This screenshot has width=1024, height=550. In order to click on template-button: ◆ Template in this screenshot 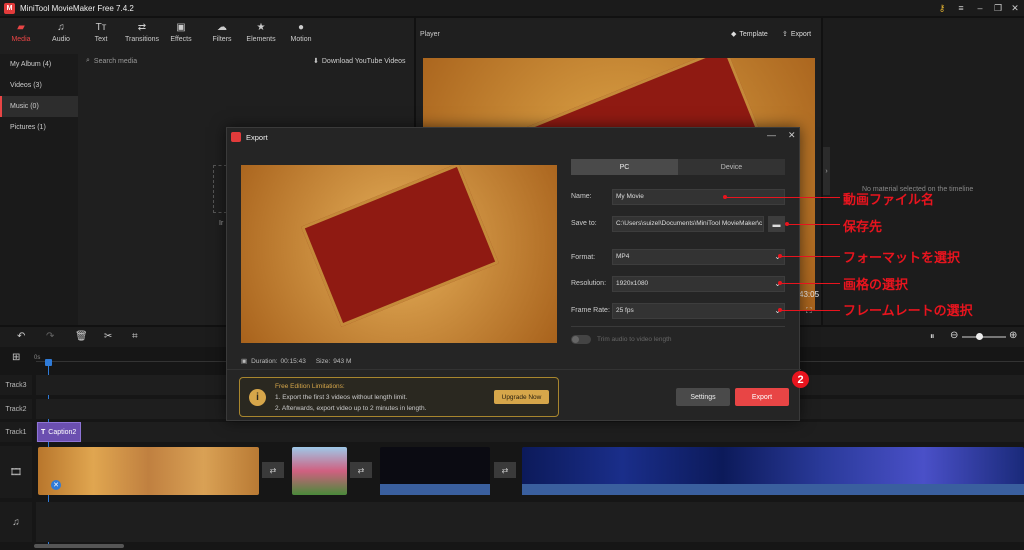, I will do `click(749, 34)`.